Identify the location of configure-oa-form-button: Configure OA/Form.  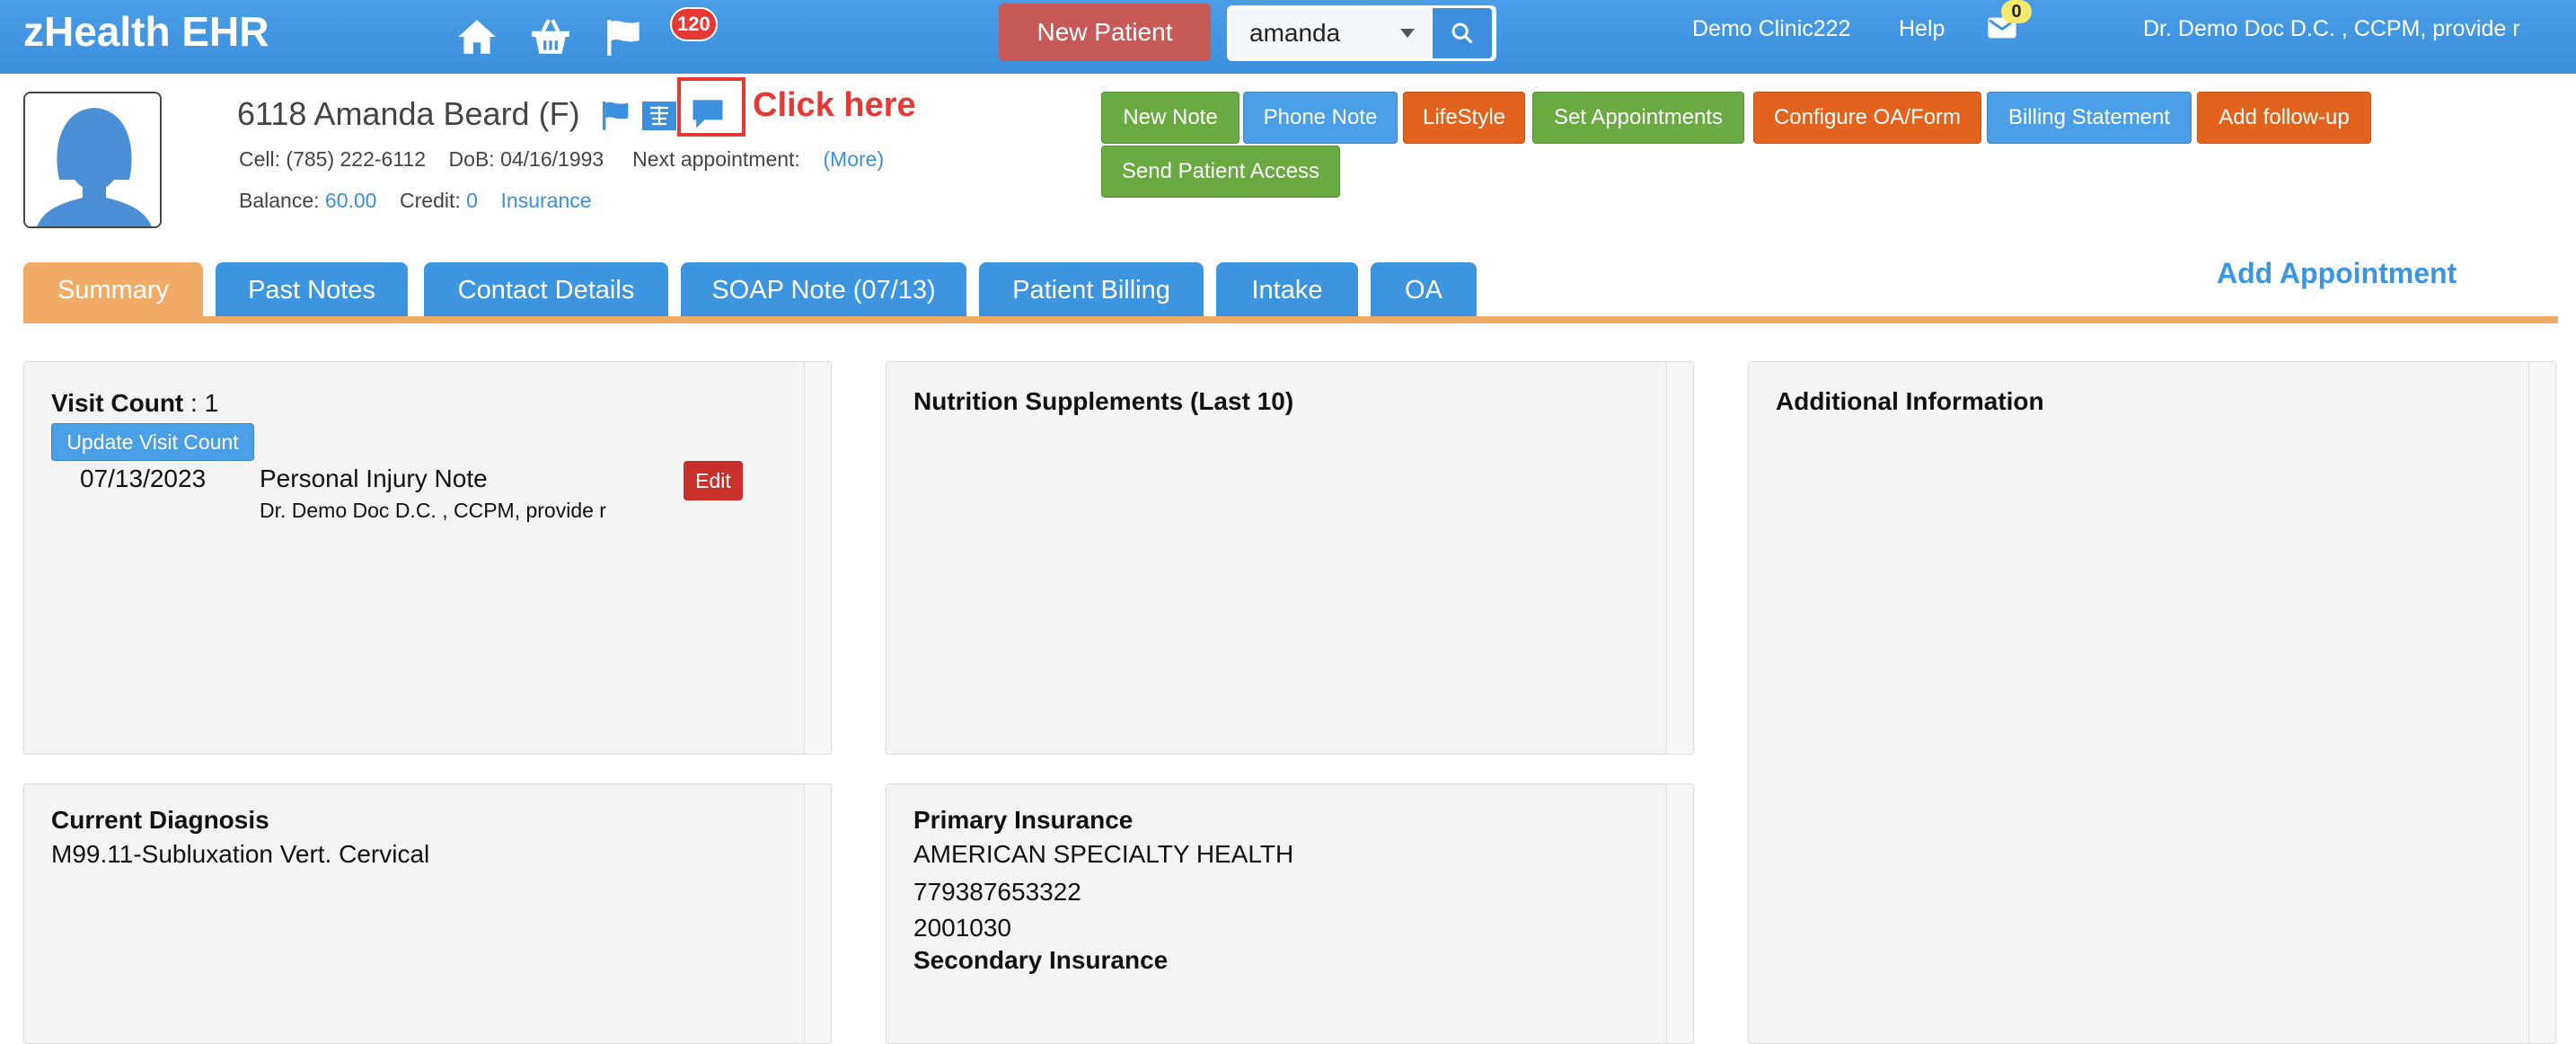
(1867, 118).